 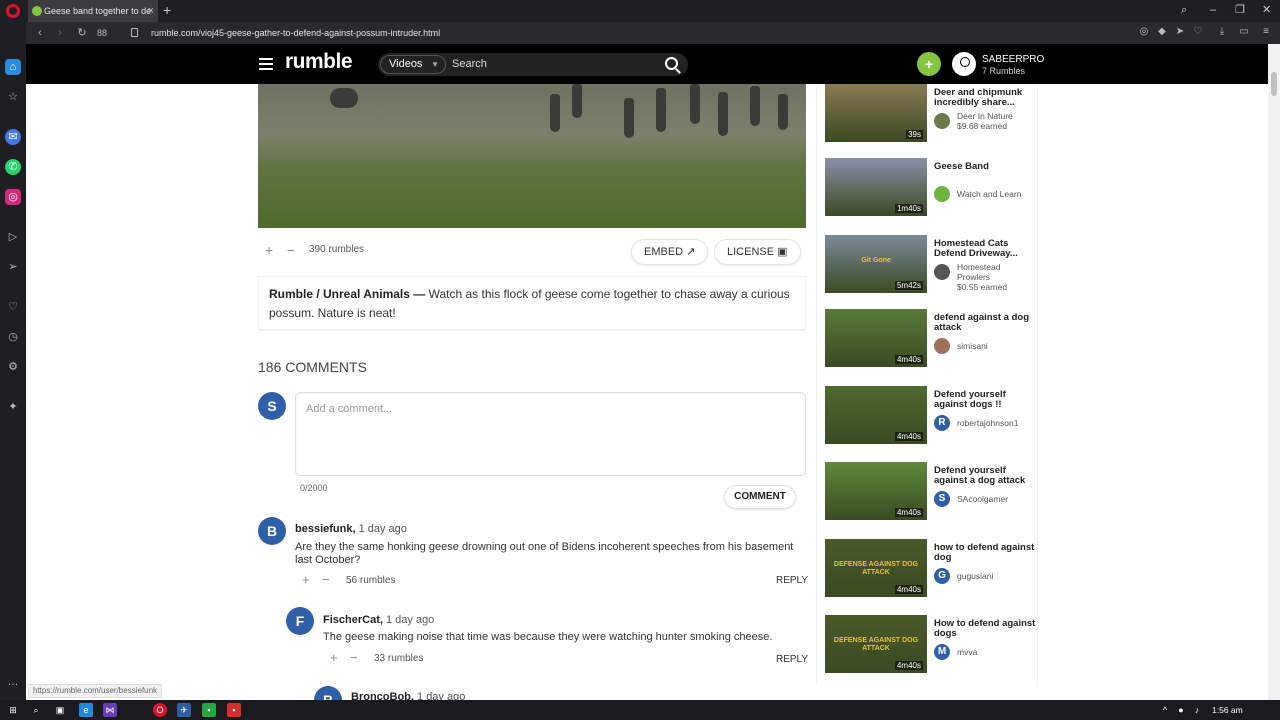 I want to click on upvote-icon: +, so click(x=269, y=251).